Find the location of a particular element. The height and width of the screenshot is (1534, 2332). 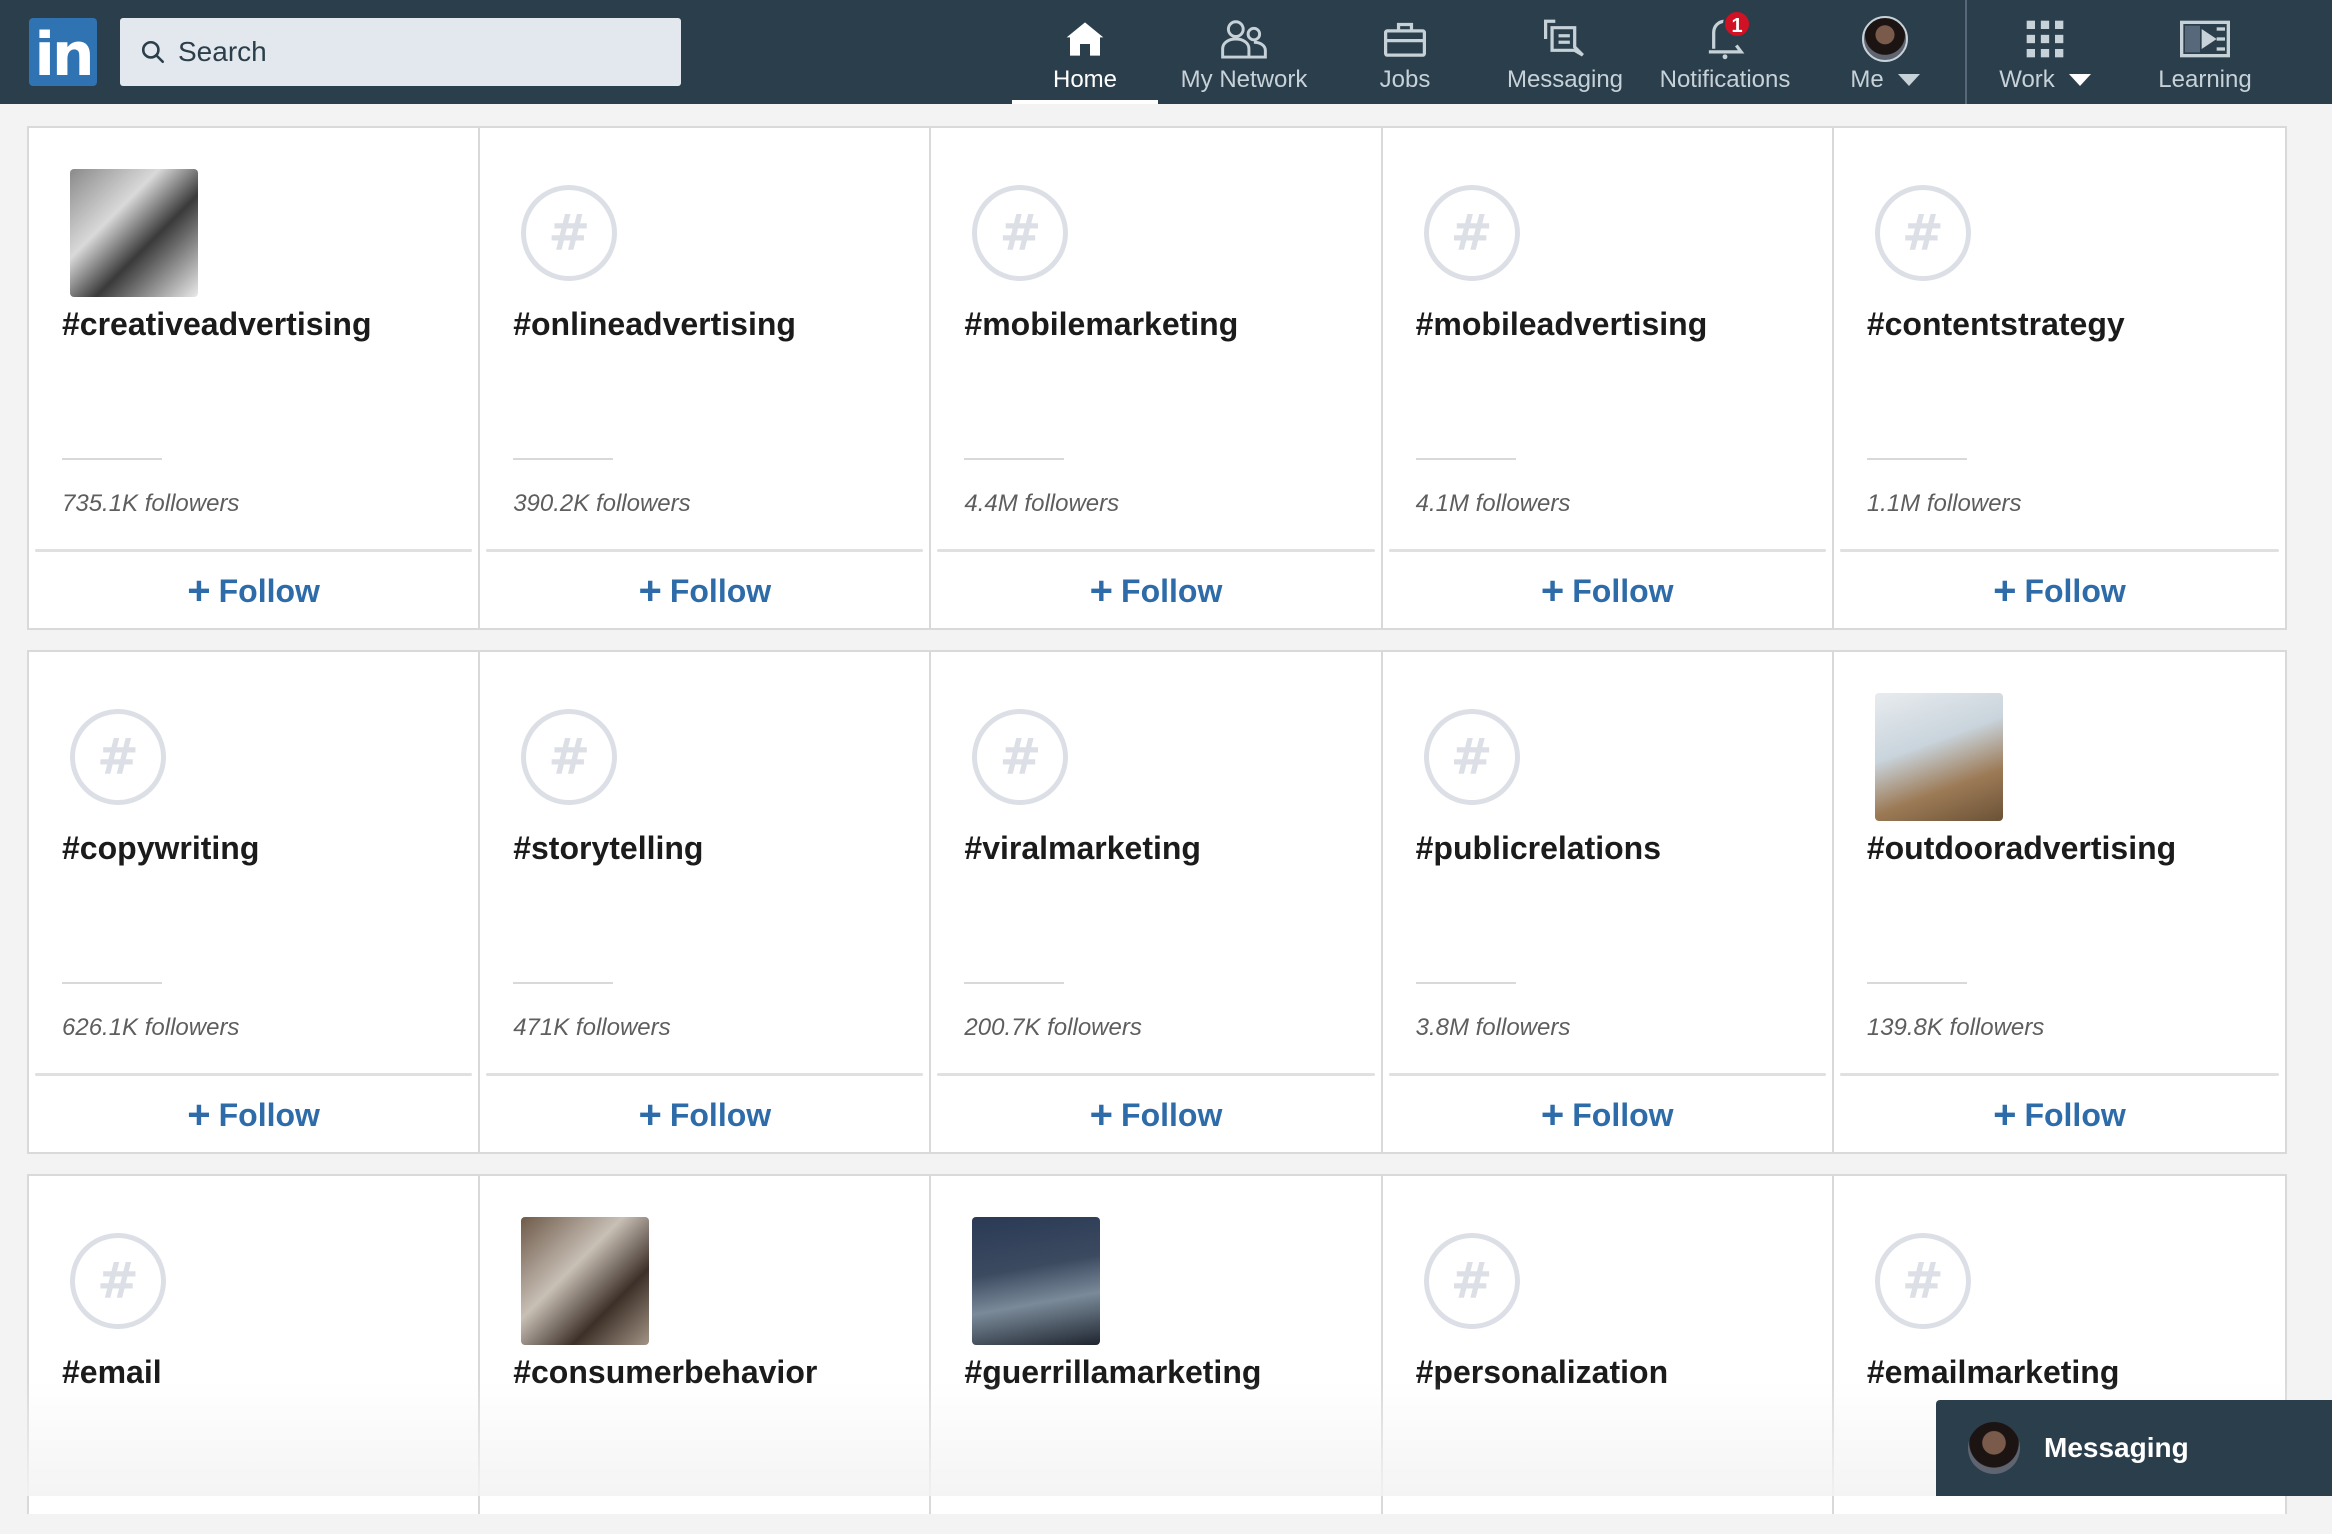

hashtag-name: #consumerbehavior is located at coordinates (665, 1372).